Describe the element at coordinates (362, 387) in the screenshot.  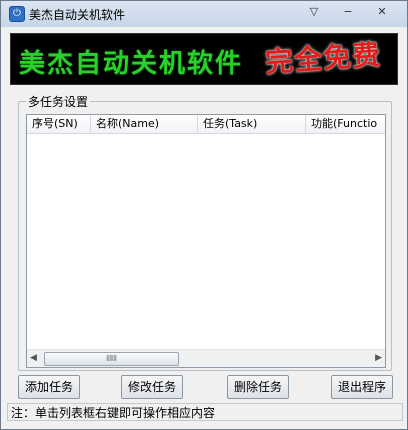
I see `exit-program-button: 退出程序` at that location.